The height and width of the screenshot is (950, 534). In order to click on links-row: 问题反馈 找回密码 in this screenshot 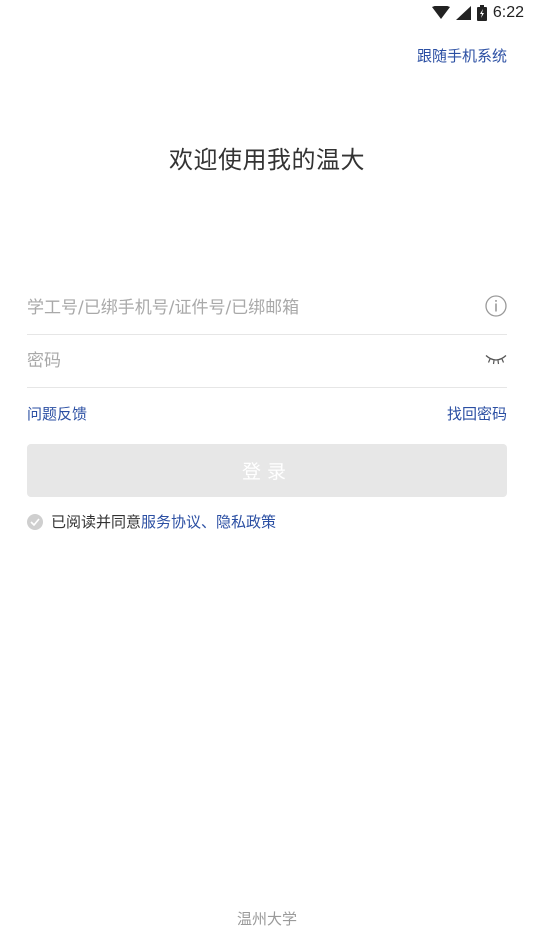, I will do `click(267, 413)`.